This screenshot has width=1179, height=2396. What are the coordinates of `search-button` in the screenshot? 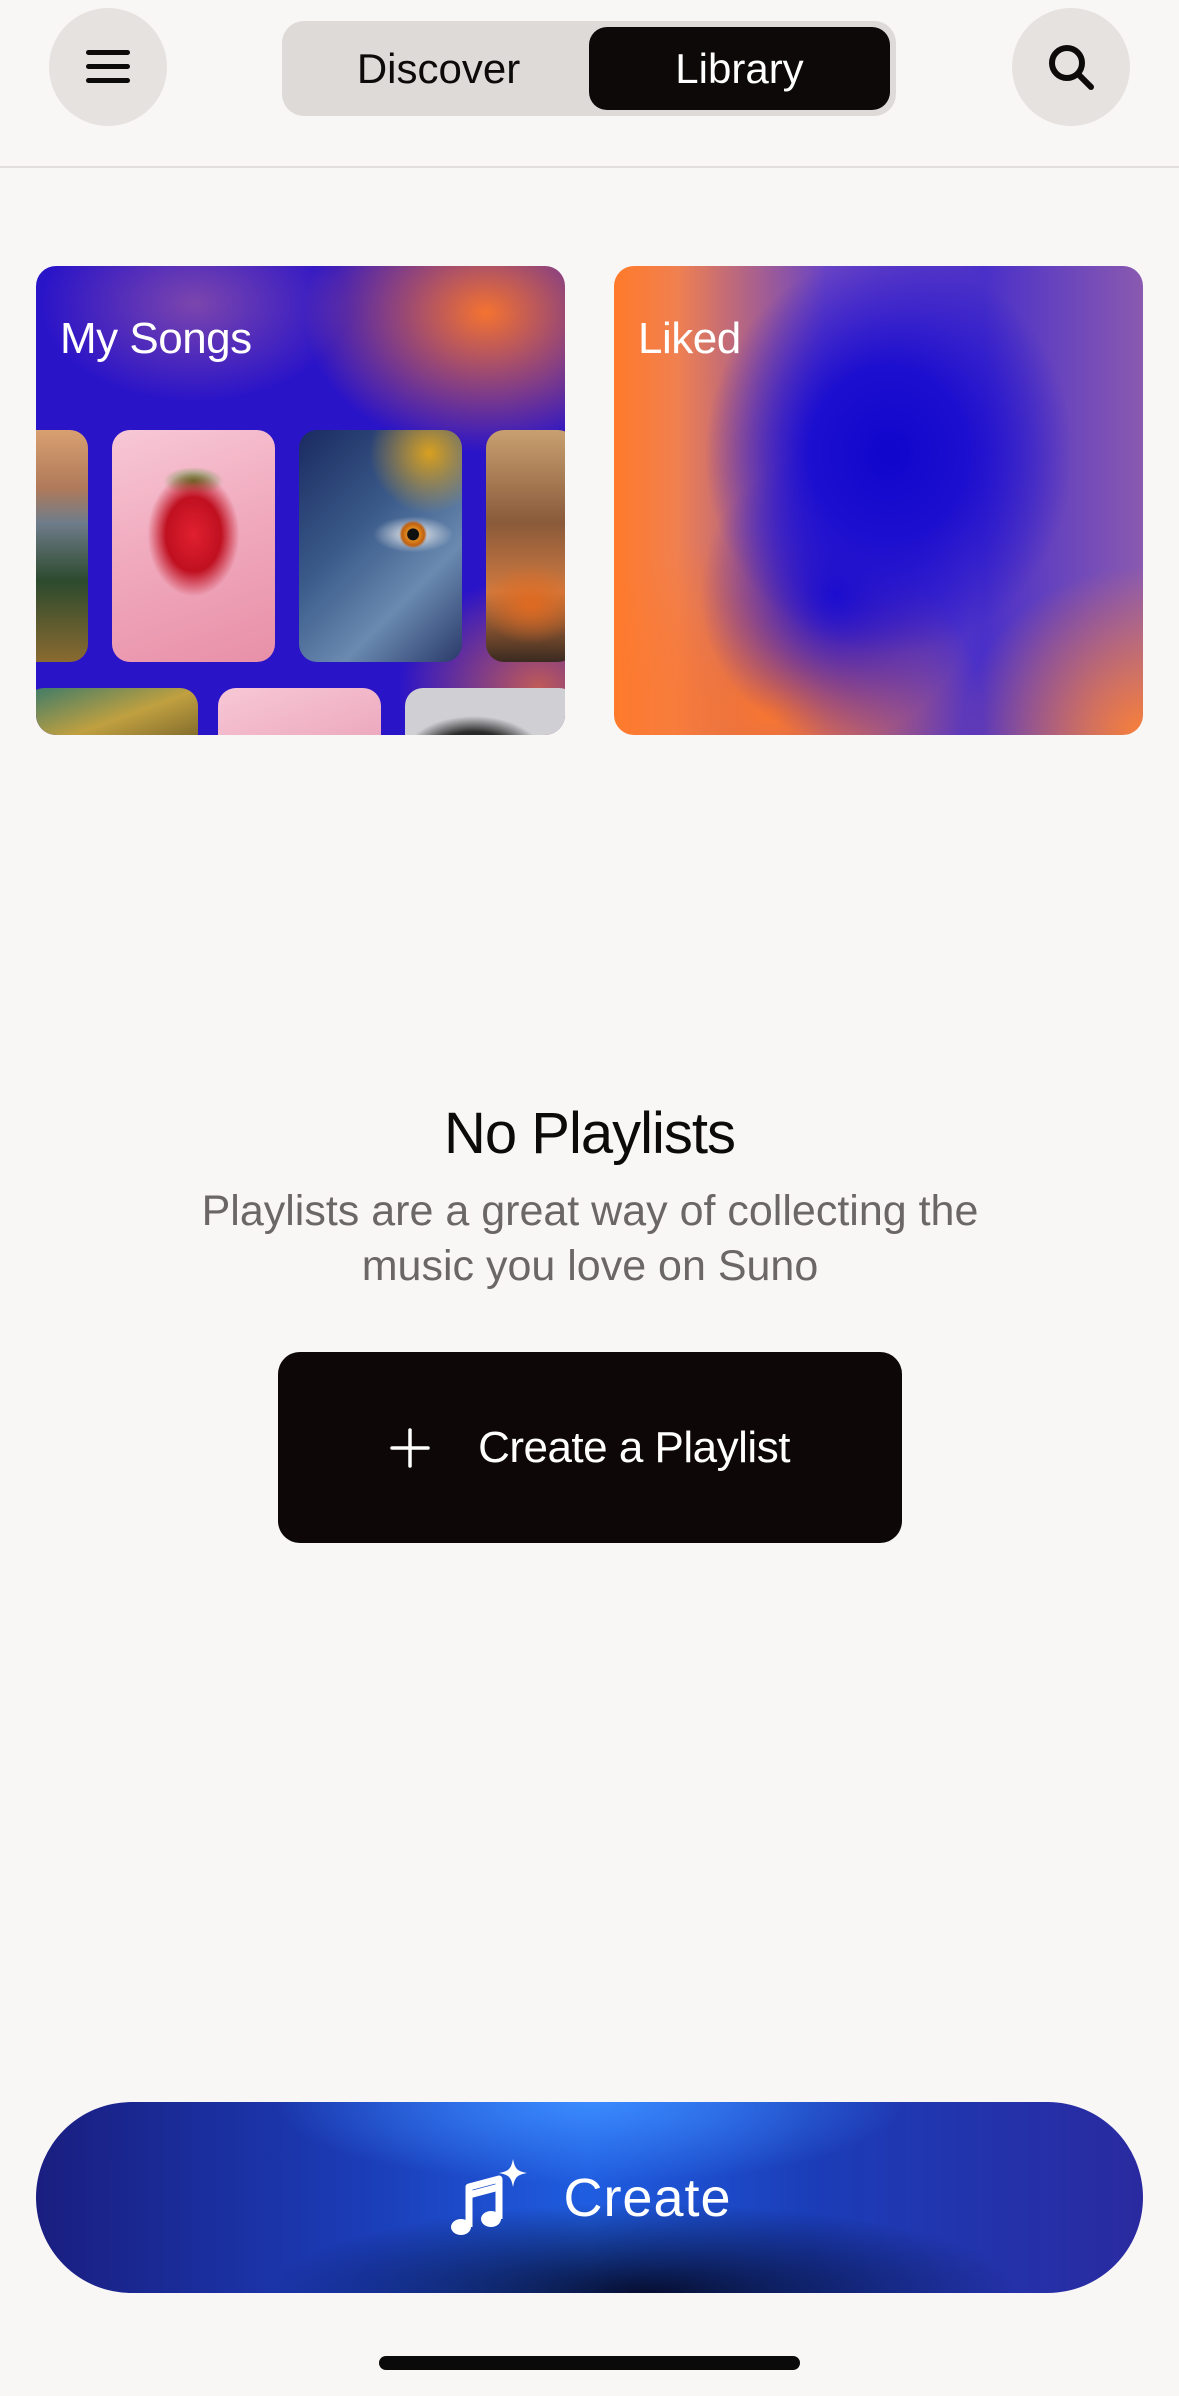 It's located at (1071, 67).